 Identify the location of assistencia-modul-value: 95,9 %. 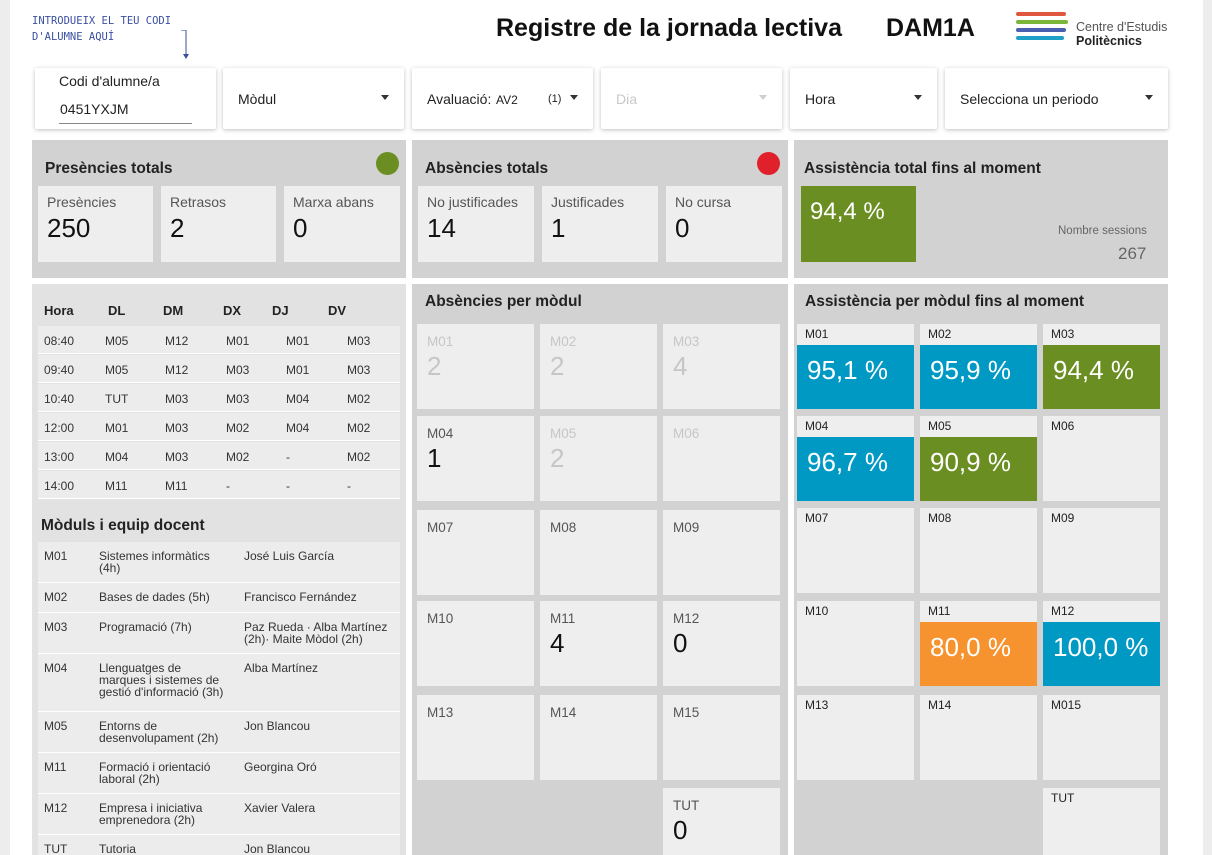
(978, 377).